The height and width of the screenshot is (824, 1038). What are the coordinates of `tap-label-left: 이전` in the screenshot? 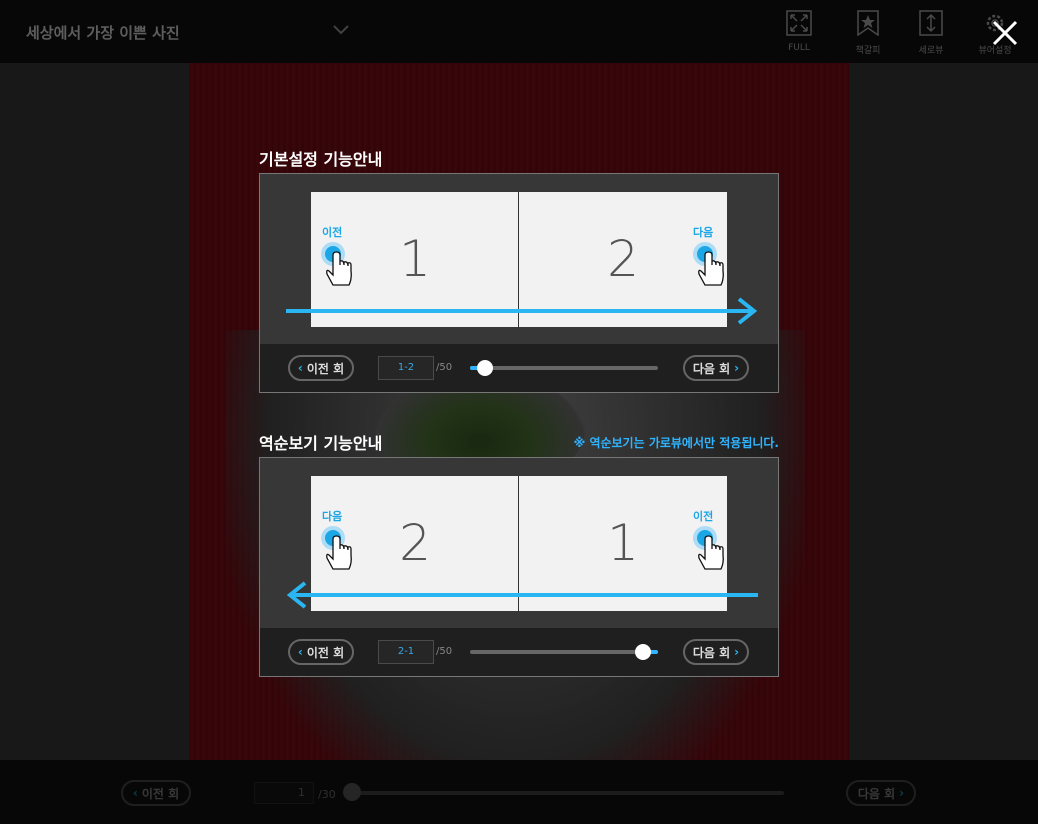 It's located at (332, 232).